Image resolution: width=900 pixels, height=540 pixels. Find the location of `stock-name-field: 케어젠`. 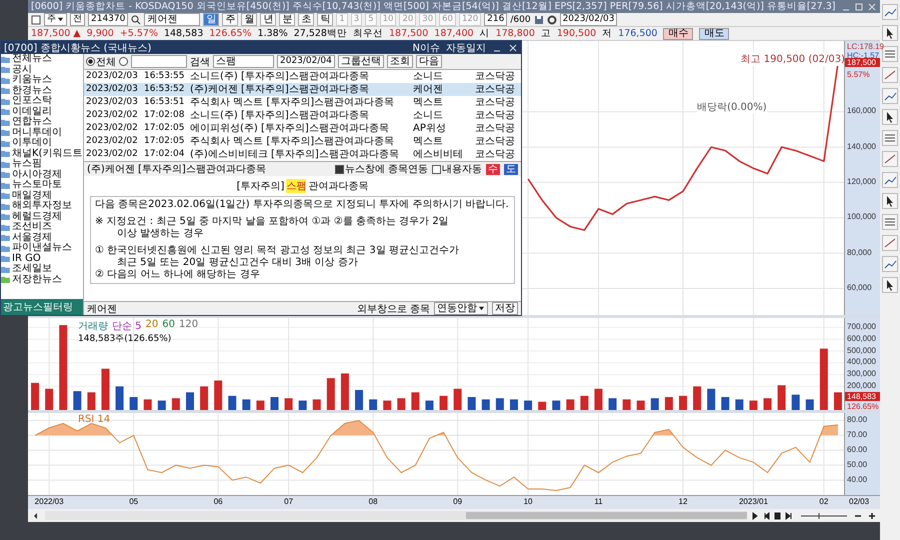

stock-name-field: 케어젠 is located at coordinates (172, 19).